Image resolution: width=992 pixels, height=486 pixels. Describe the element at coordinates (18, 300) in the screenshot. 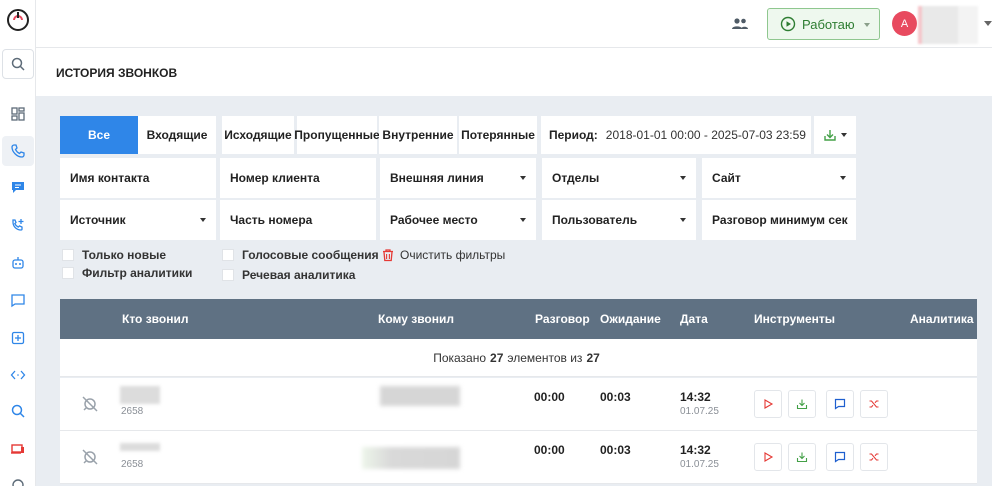

I see `sidebar-item-messages` at that location.